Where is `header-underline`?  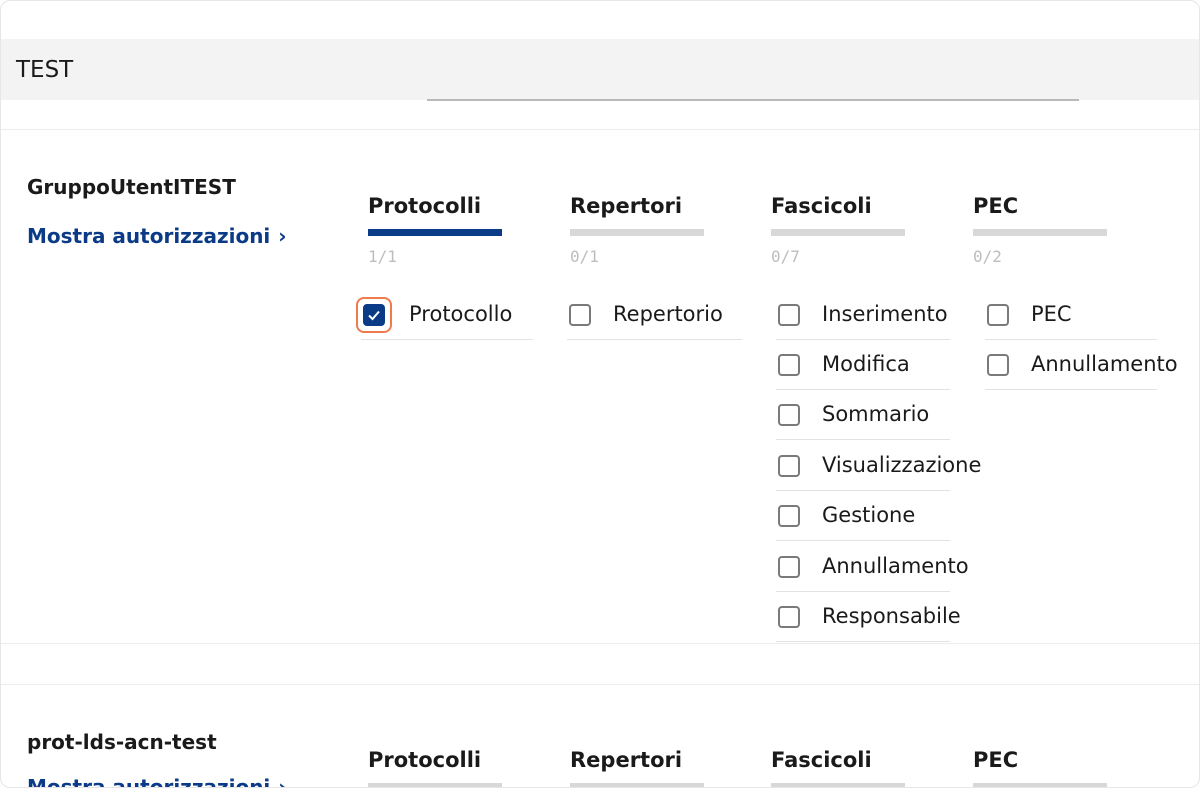
header-underline is located at coordinates (753, 100).